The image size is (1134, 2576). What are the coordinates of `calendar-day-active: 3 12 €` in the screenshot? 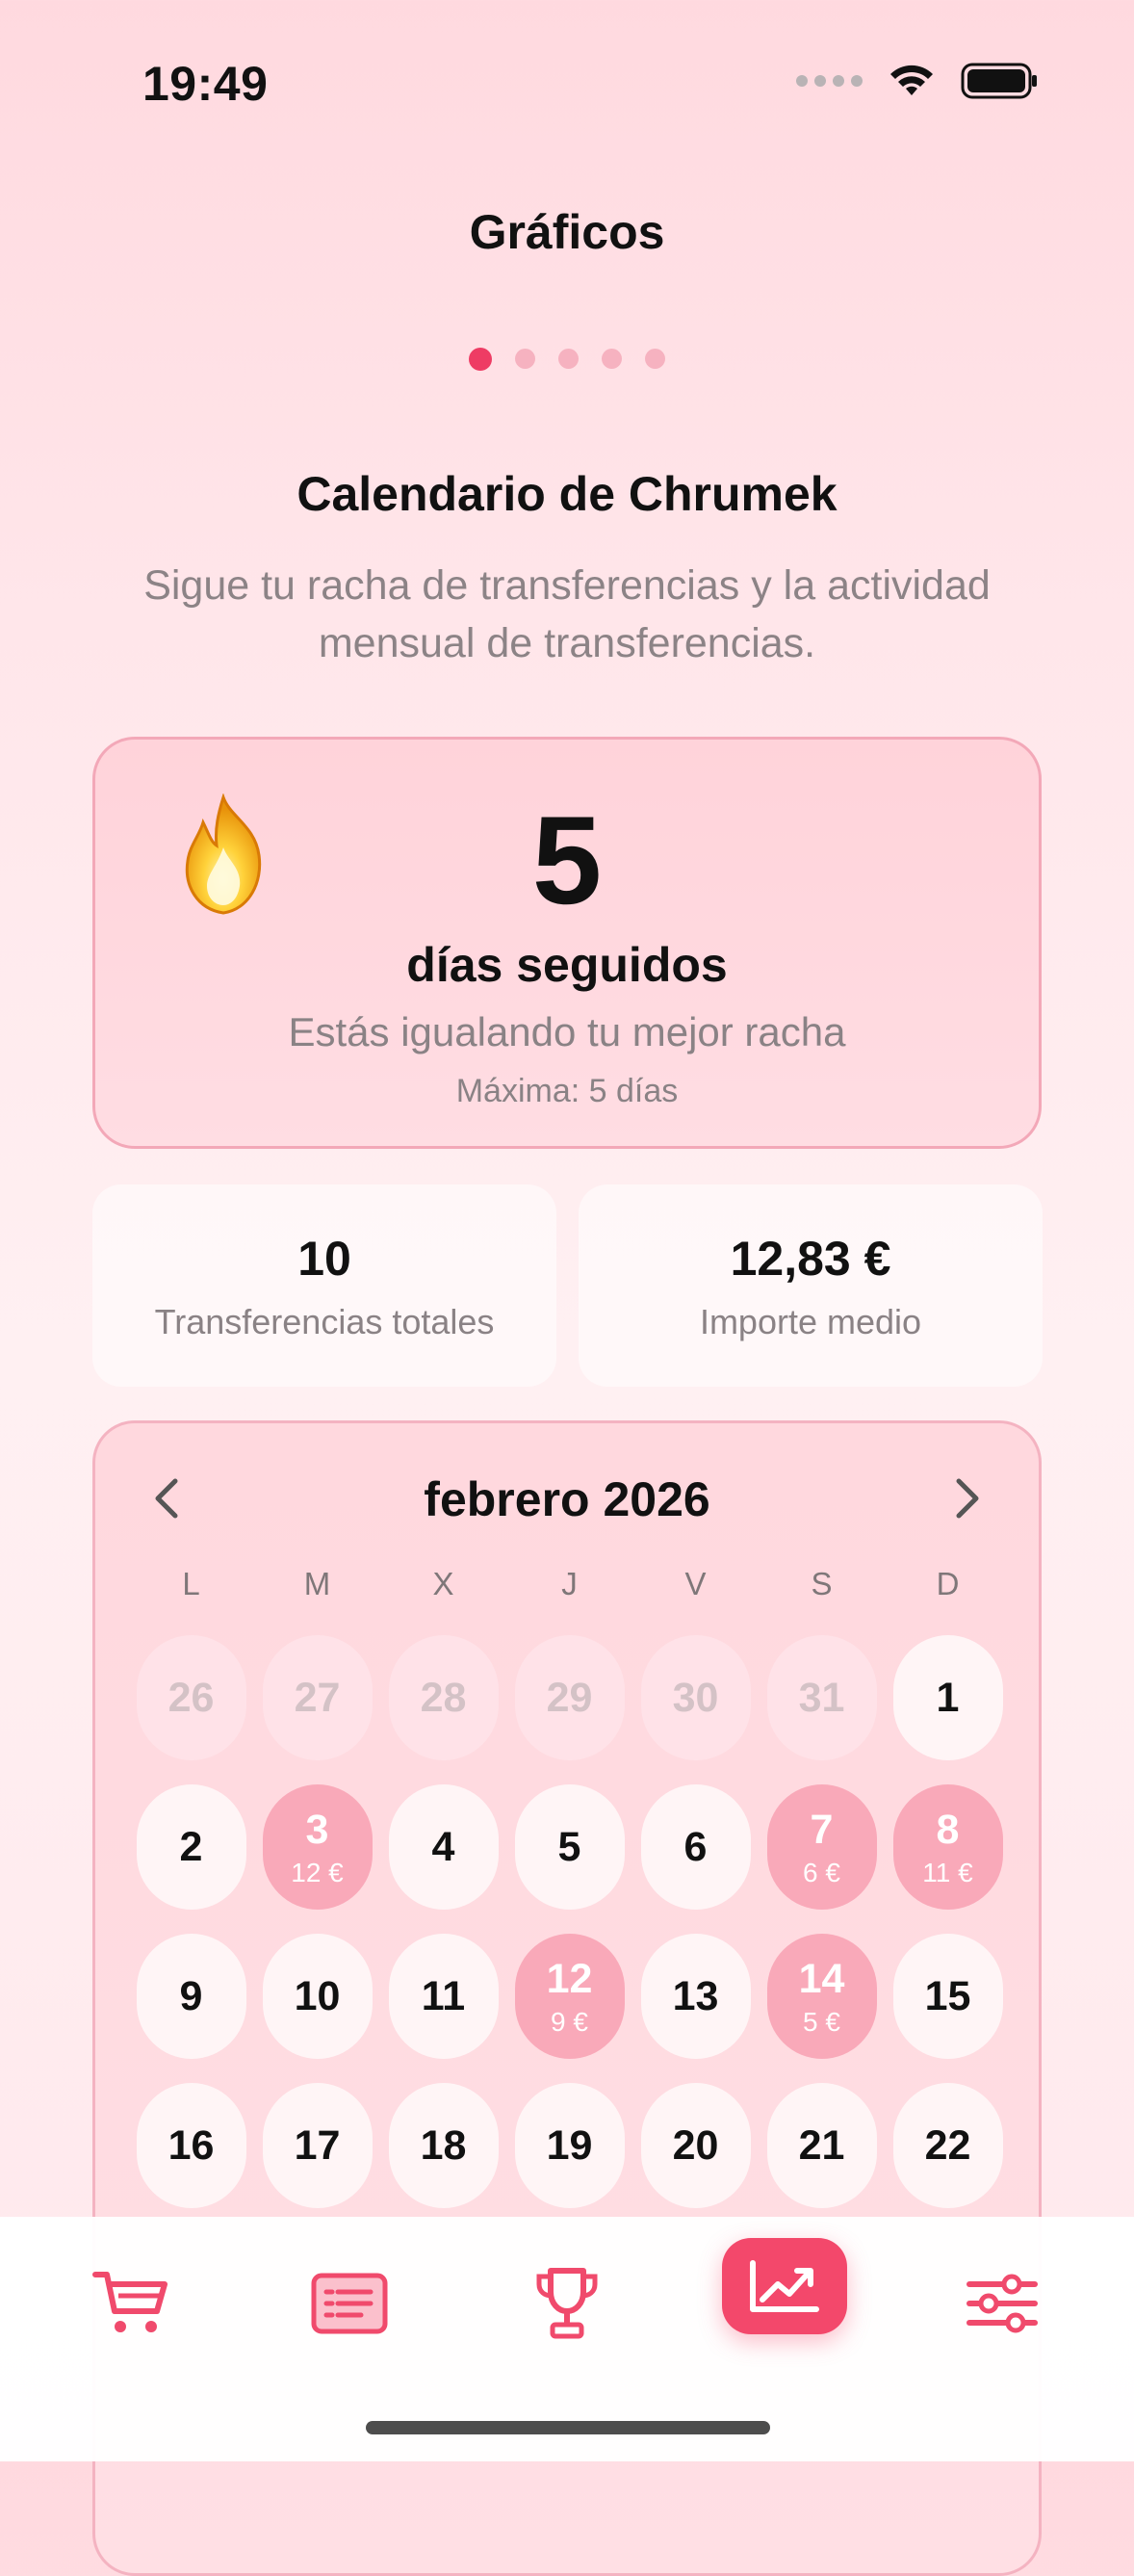 It's located at (317, 1847).